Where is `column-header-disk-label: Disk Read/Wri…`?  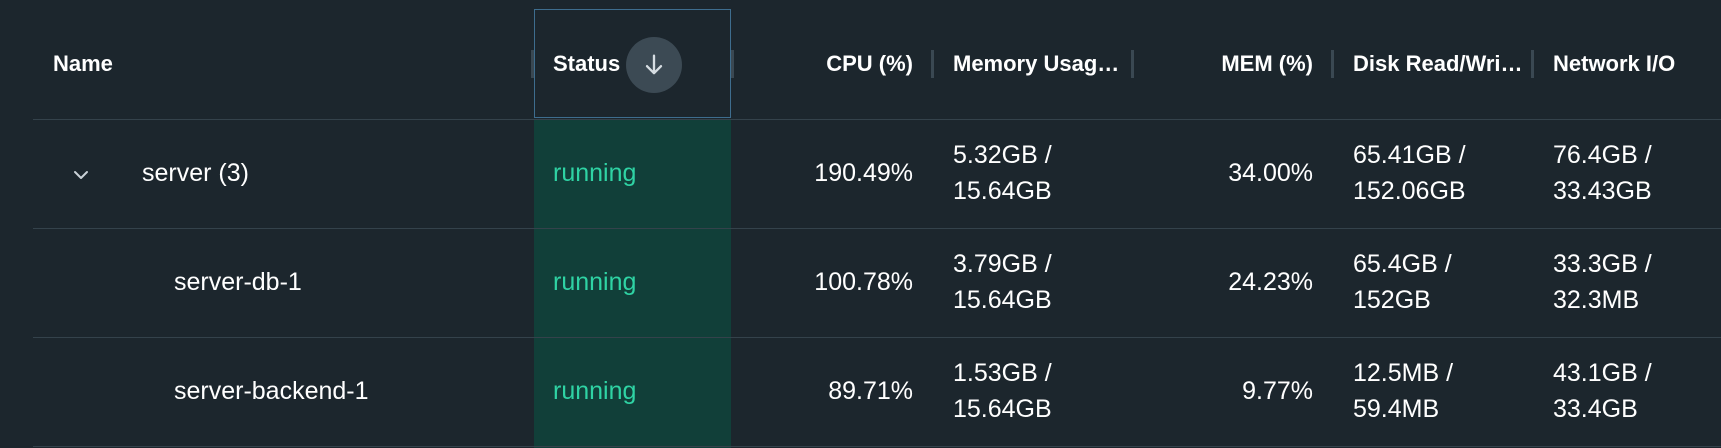
column-header-disk-label: Disk Read/Wri… is located at coordinates (1438, 63).